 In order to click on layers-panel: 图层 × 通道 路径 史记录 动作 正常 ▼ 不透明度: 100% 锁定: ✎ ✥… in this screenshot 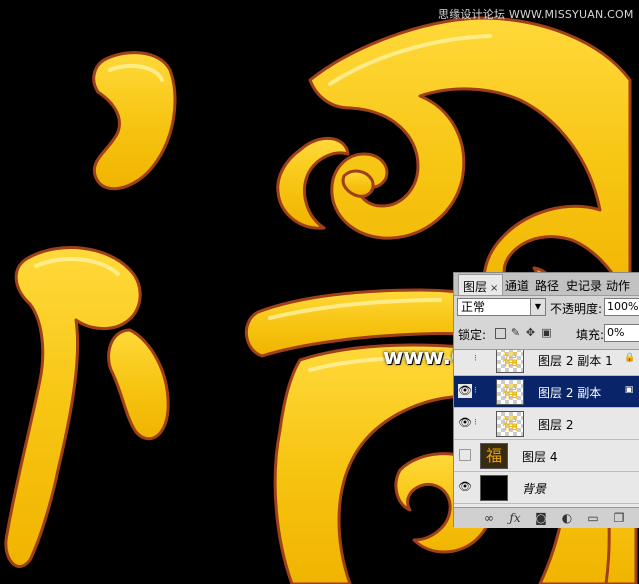, I will do `click(546, 400)`.